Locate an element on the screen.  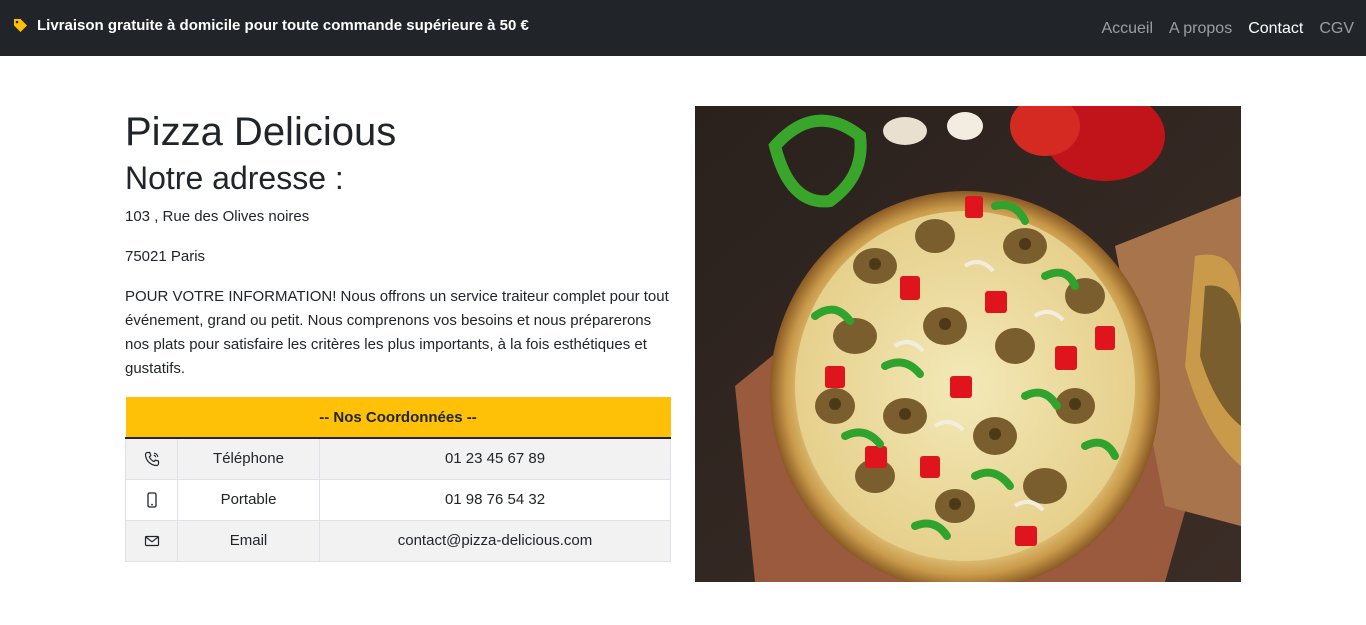
table-row: Email contact@pizza-delicious.com is located at coordinates (398, 540).